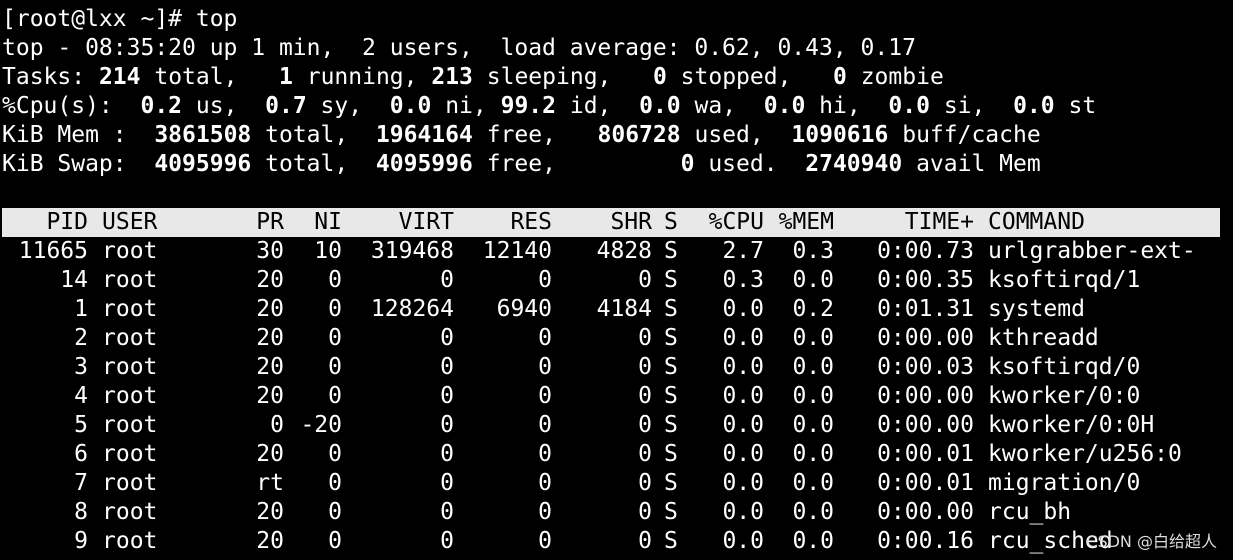 The height and width of the screenshot is (560, 1233). Describe the element at coordinates (939, 222) in the screenshot. I see `col-time: TIME+` at that location.